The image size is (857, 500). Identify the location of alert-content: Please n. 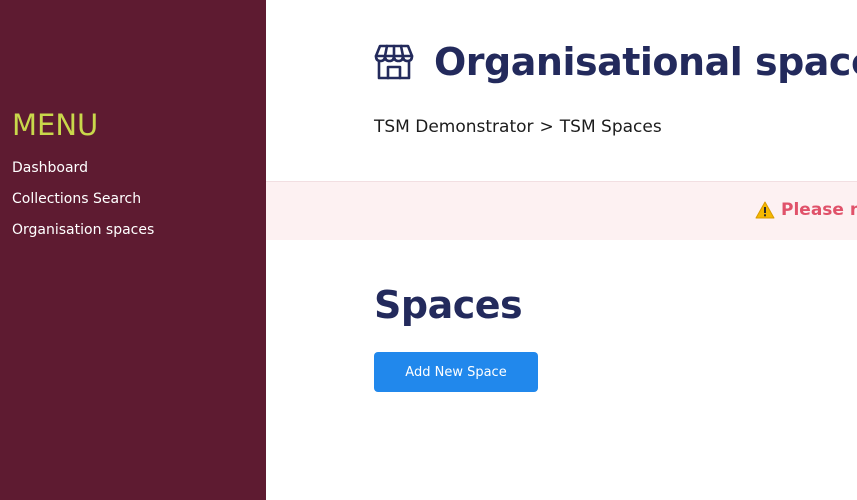
(806, 210).